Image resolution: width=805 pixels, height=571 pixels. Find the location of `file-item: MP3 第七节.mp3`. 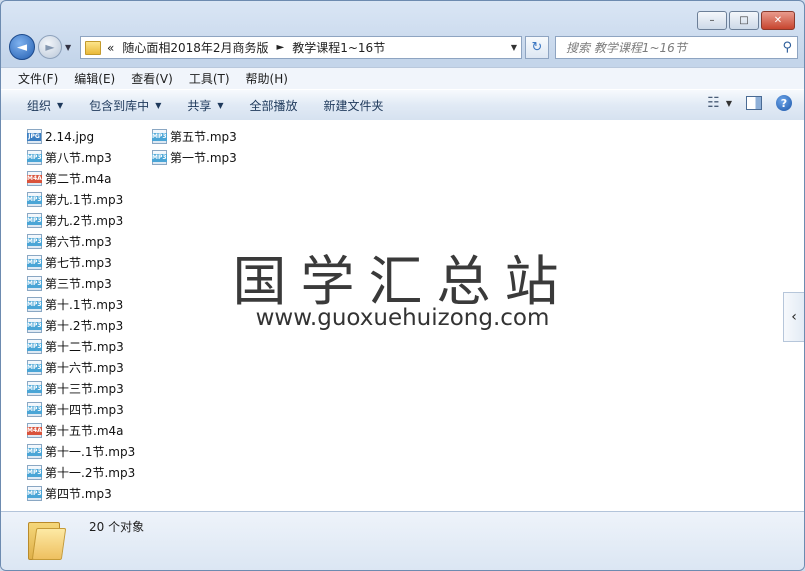

file-item: MP3 第七节.mp3 is located at coordinates (81, 262).